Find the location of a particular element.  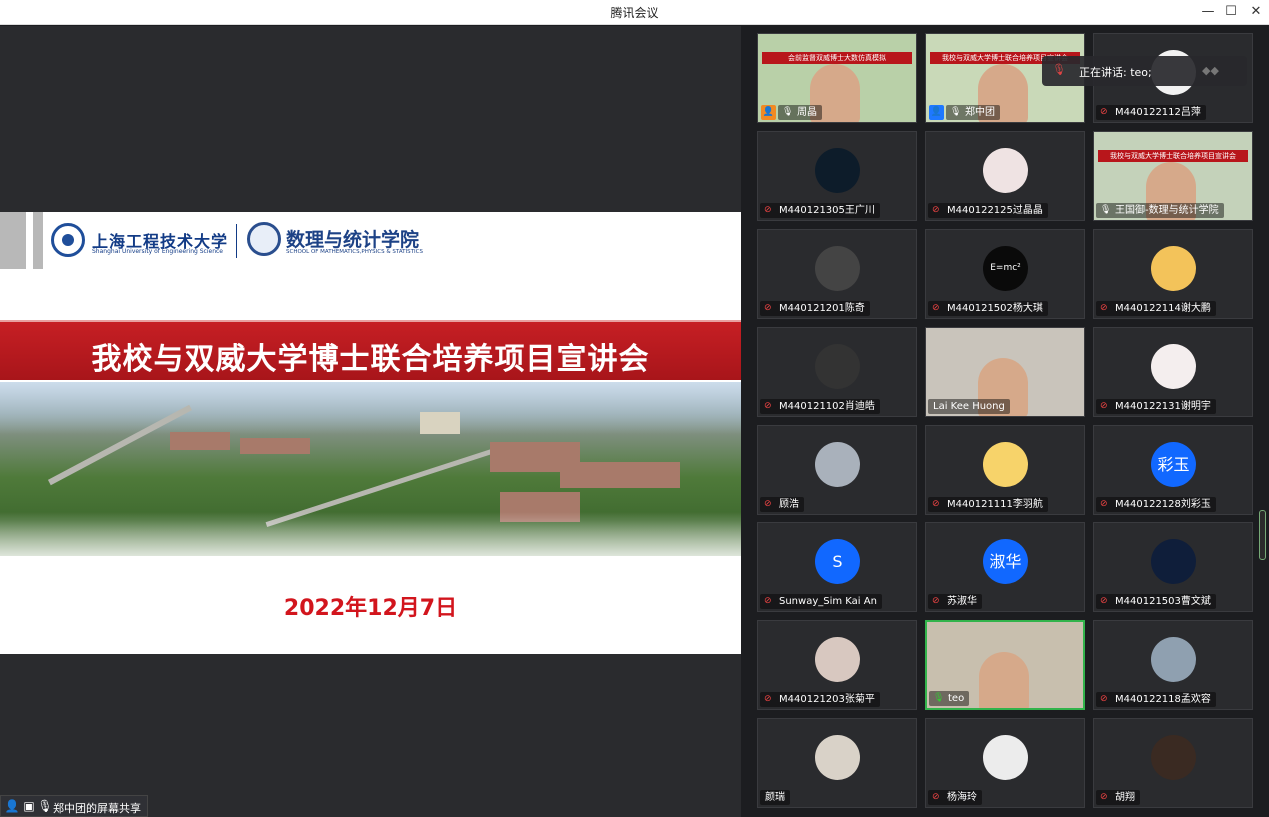

participant-tile: 🎙 teo is located at coordinates (1005, 665).